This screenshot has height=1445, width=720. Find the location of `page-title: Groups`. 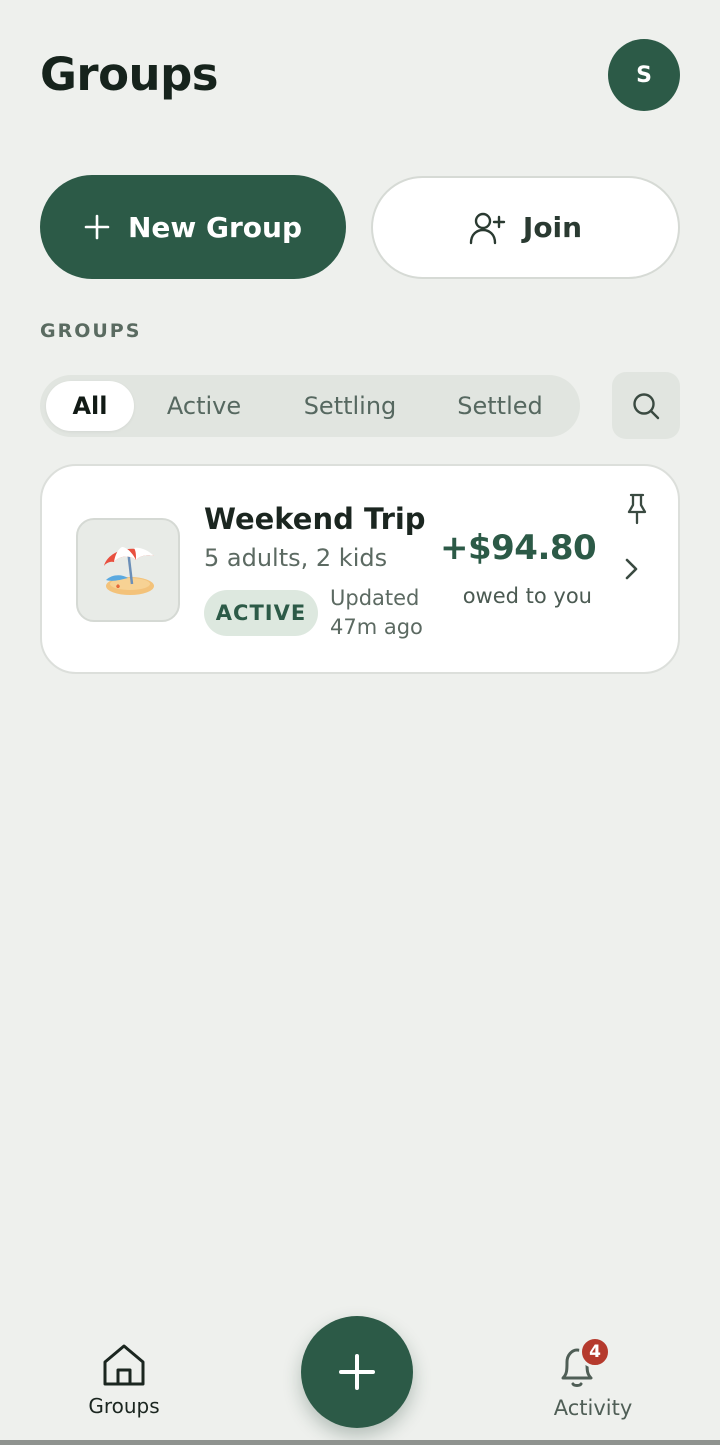

page-title: Groups is located at coordinates (129, 74).